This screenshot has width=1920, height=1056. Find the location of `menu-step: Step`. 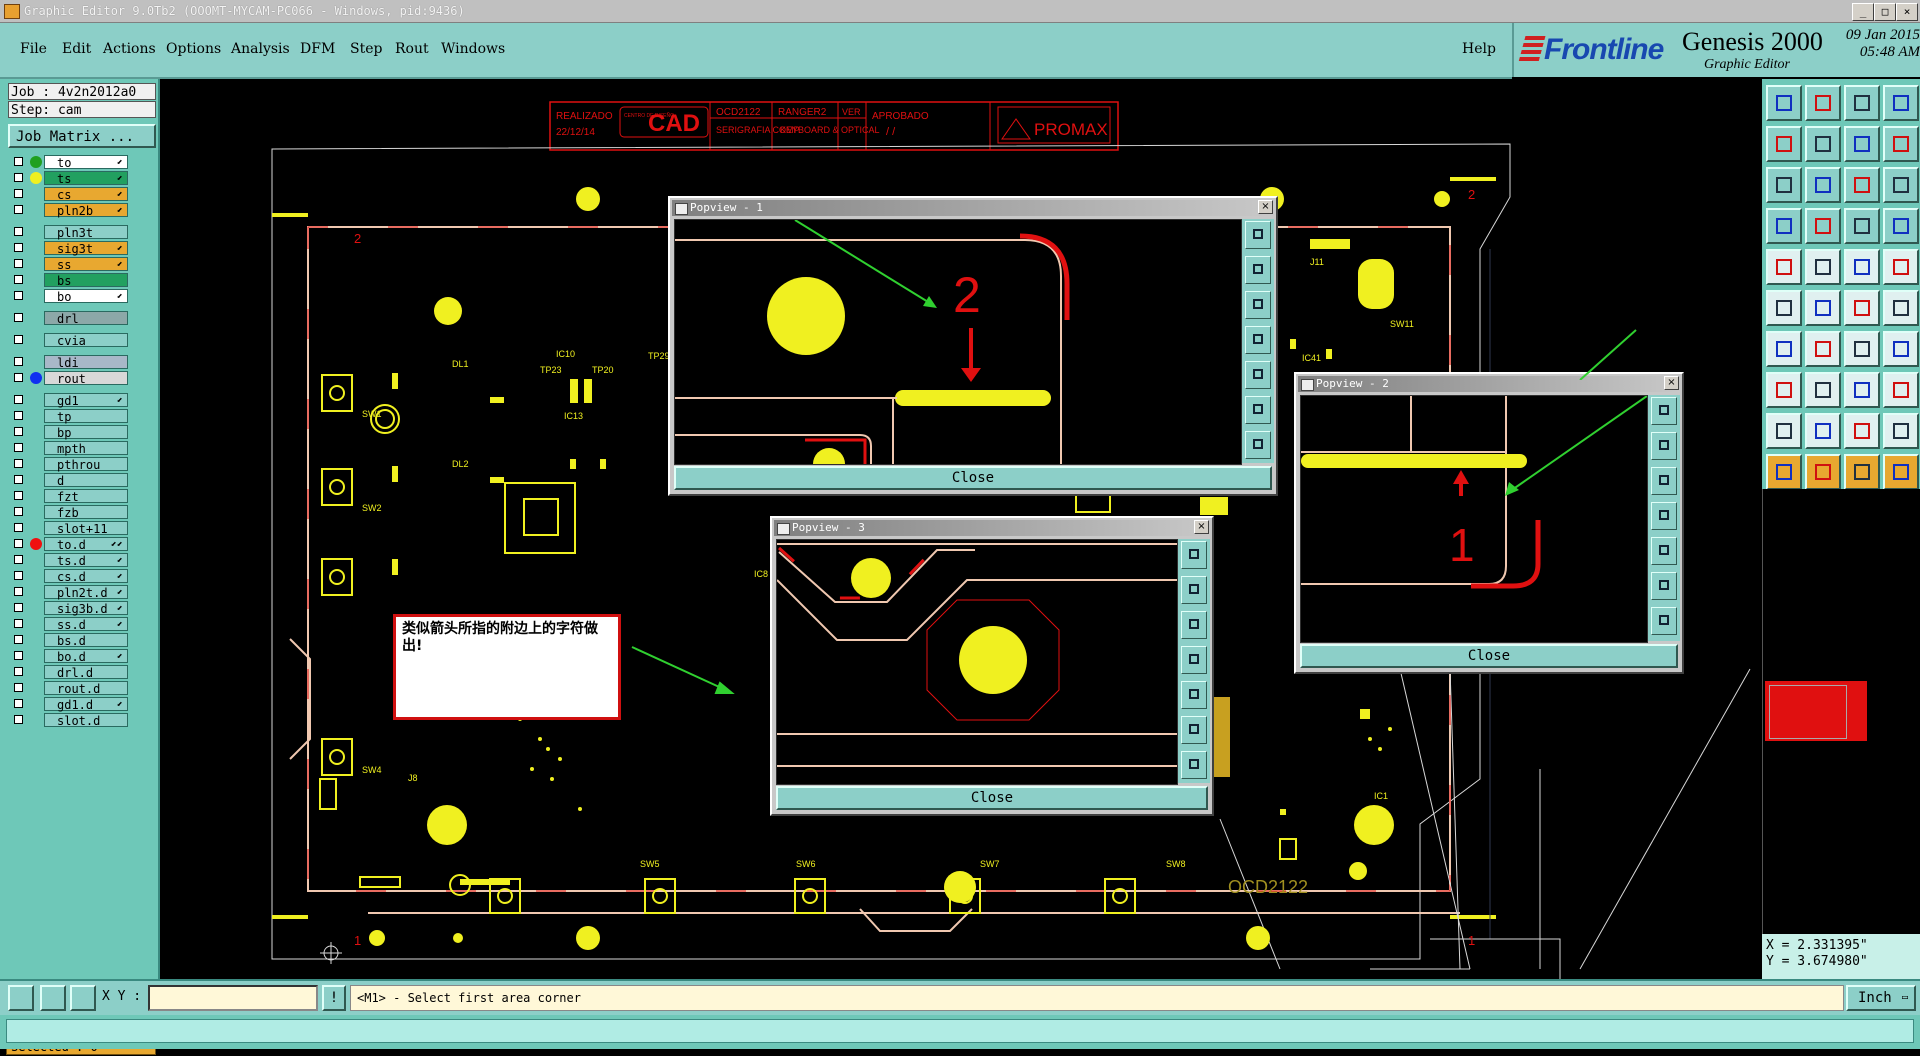

menu-step: Step is located at coordinates (366, 49).